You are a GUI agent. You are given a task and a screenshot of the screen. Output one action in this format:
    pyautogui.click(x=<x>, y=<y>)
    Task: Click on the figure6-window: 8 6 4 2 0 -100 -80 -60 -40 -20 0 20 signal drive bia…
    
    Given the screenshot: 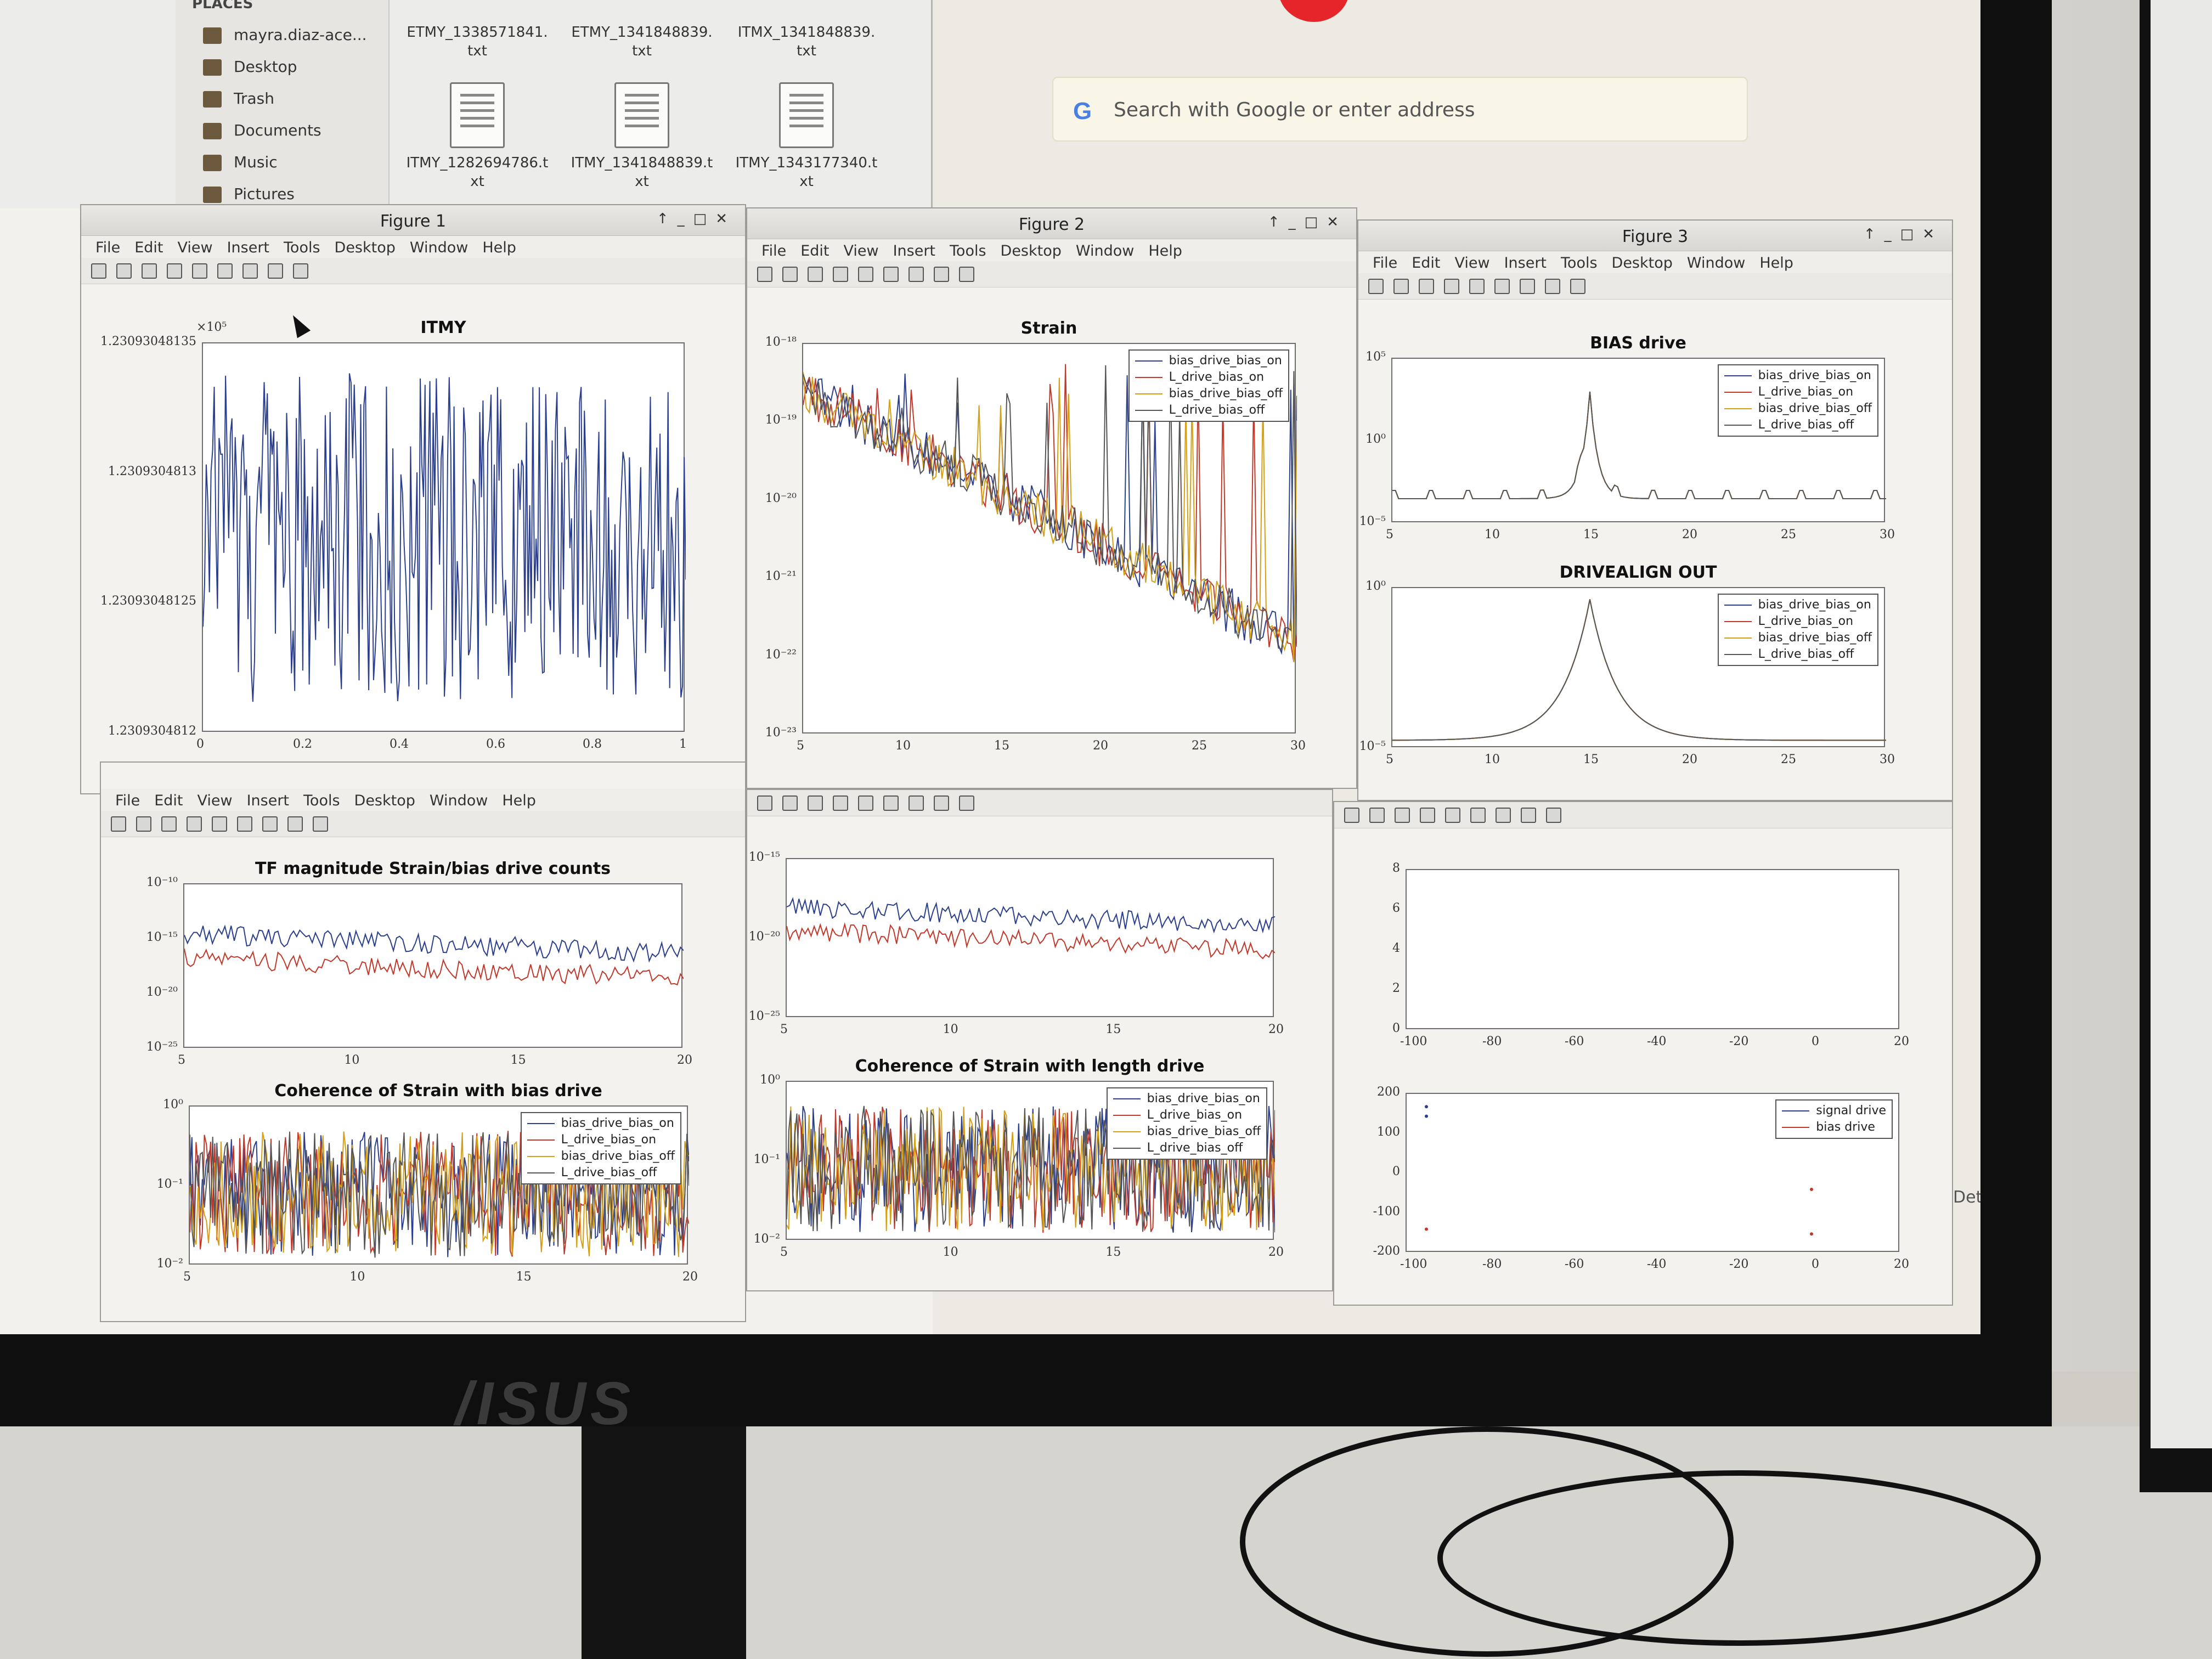 What is the action you would take?
    pyautogui.click(x=1643, y=1053)
    